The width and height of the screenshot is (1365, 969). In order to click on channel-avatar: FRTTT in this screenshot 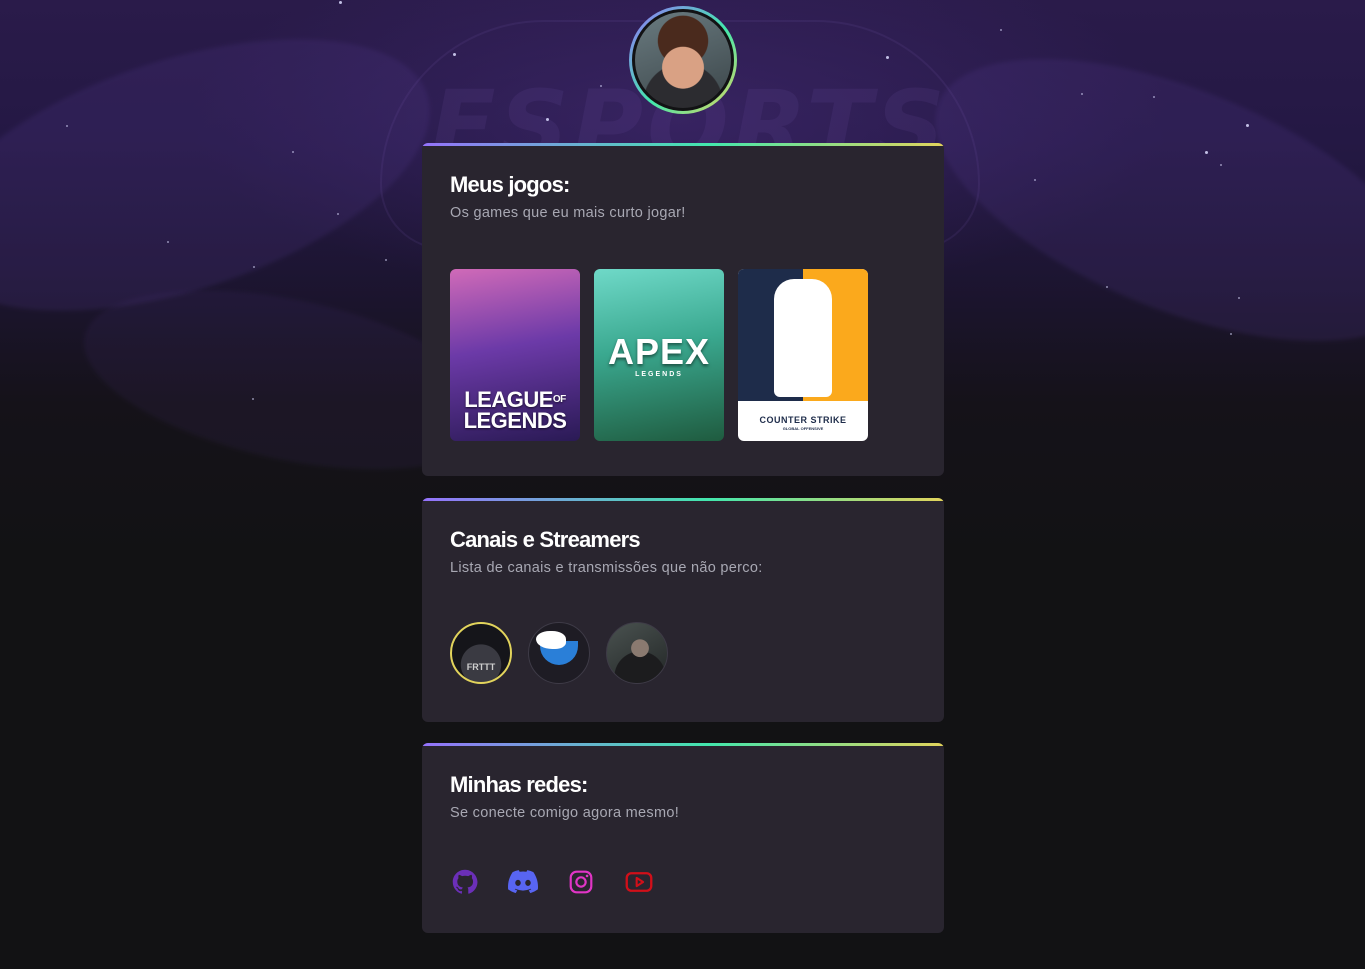, I will do `click(481, 653)`.